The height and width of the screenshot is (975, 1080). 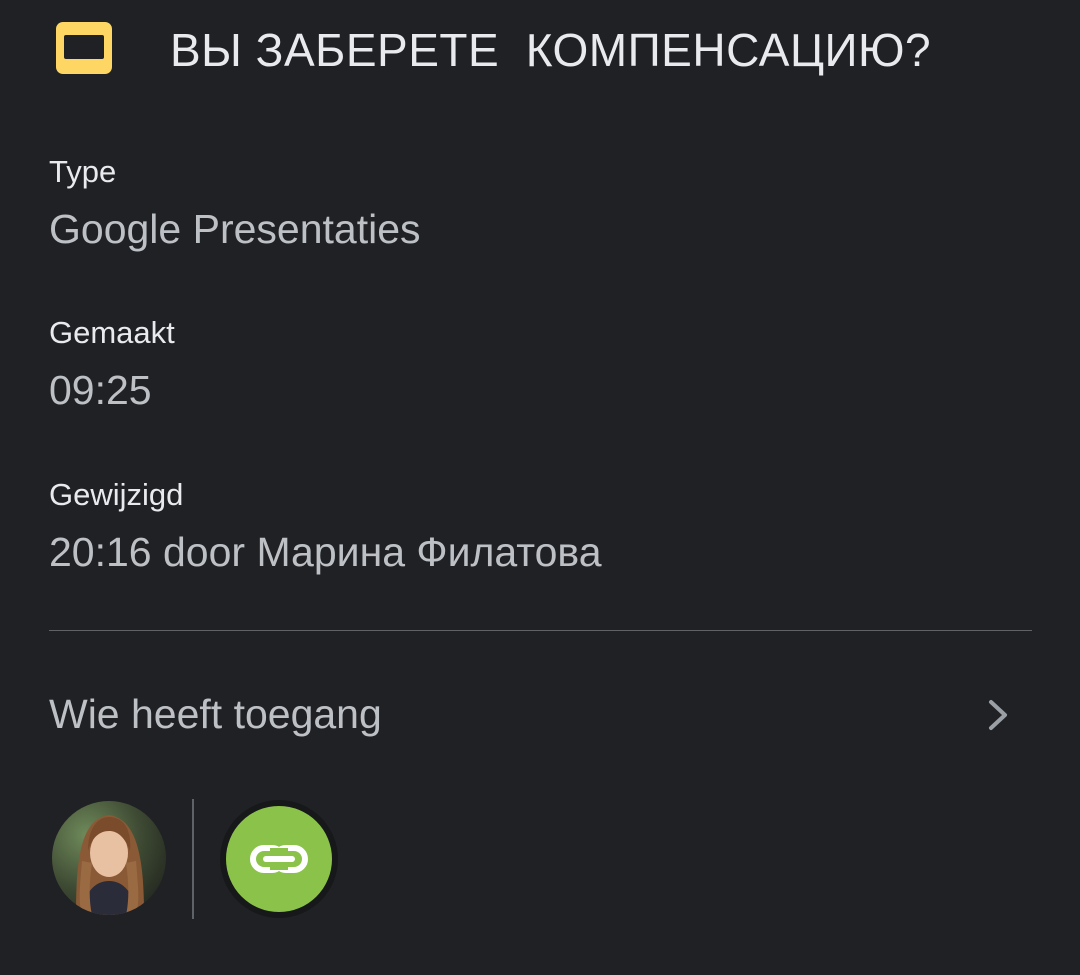 I want to click on avatar-photo, so click(x=109, y=858).